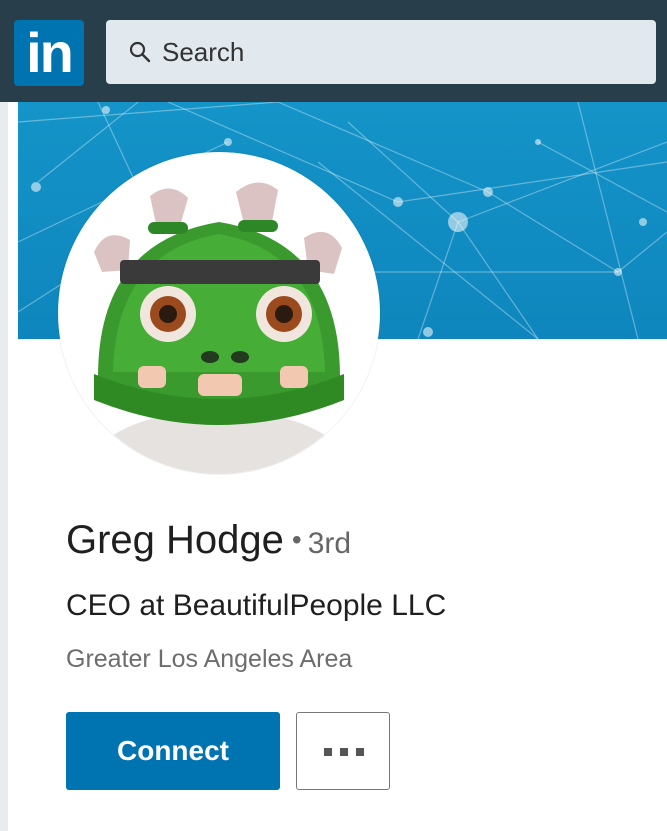 The height and width of the screenshot is (831, 667). What do you see at coordinates (173, 751) in the screenshot?
I see `connect-button: Connect` at bounding box center [173, 751].